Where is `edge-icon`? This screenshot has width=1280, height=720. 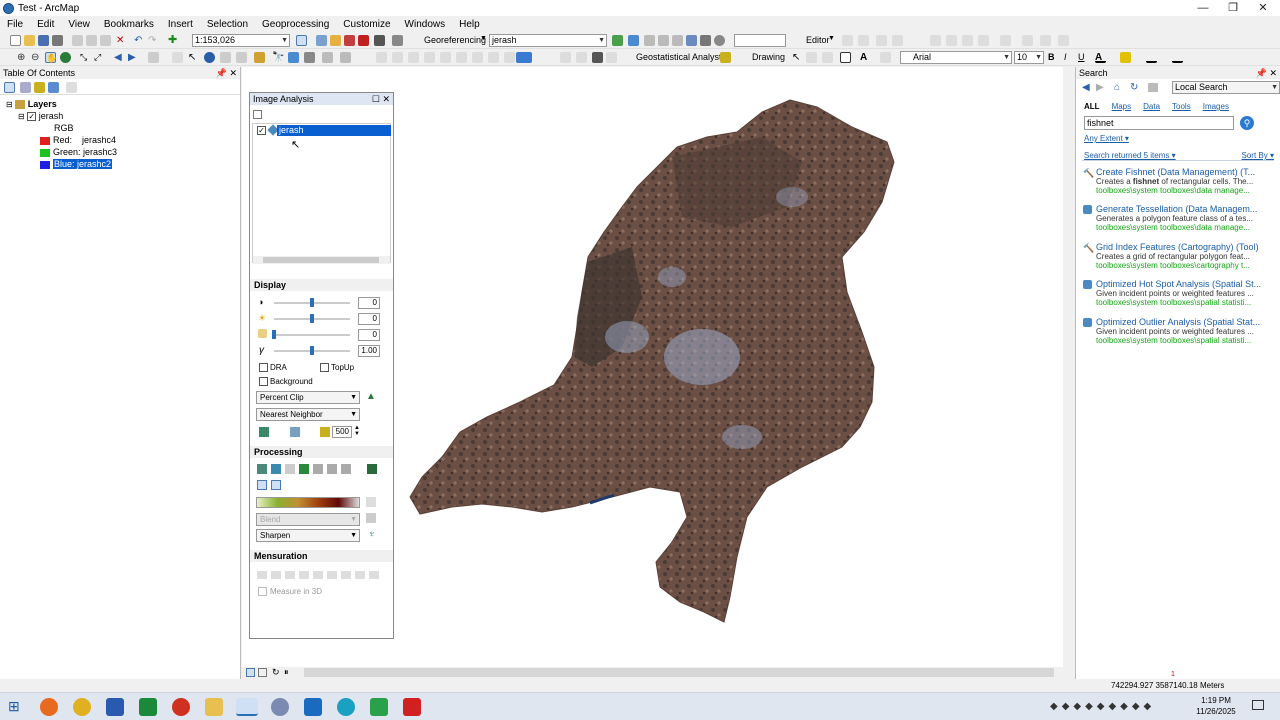 edge-icon is located at coordinates (346, 707).